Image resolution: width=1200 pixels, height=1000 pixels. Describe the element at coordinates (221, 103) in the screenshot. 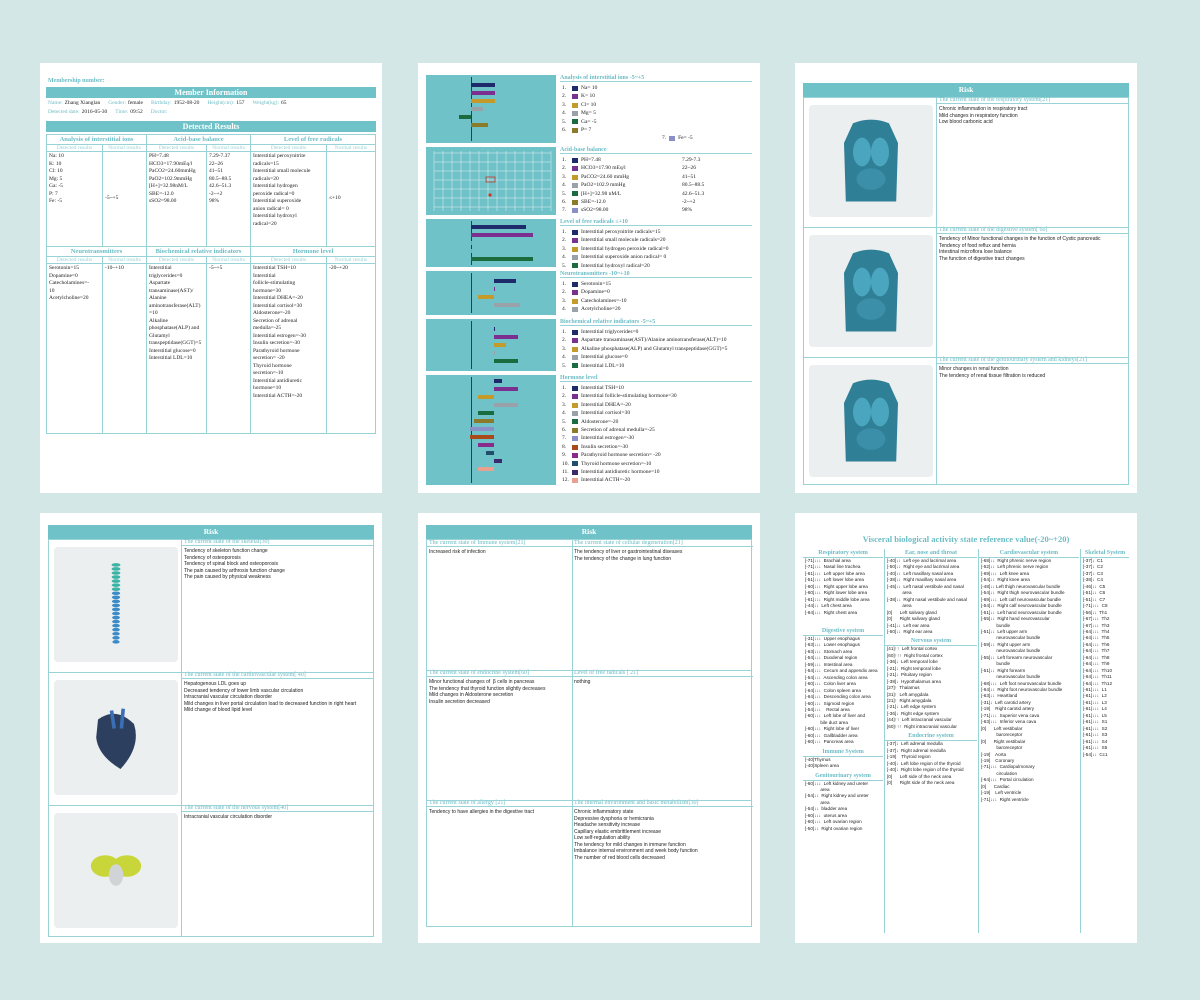

I see `info-label: Height(cm):` at that location.